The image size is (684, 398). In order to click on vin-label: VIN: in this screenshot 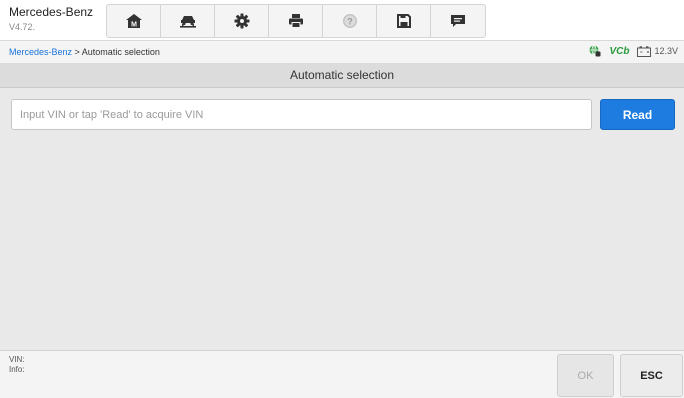, I will do `click(17, 359)`.